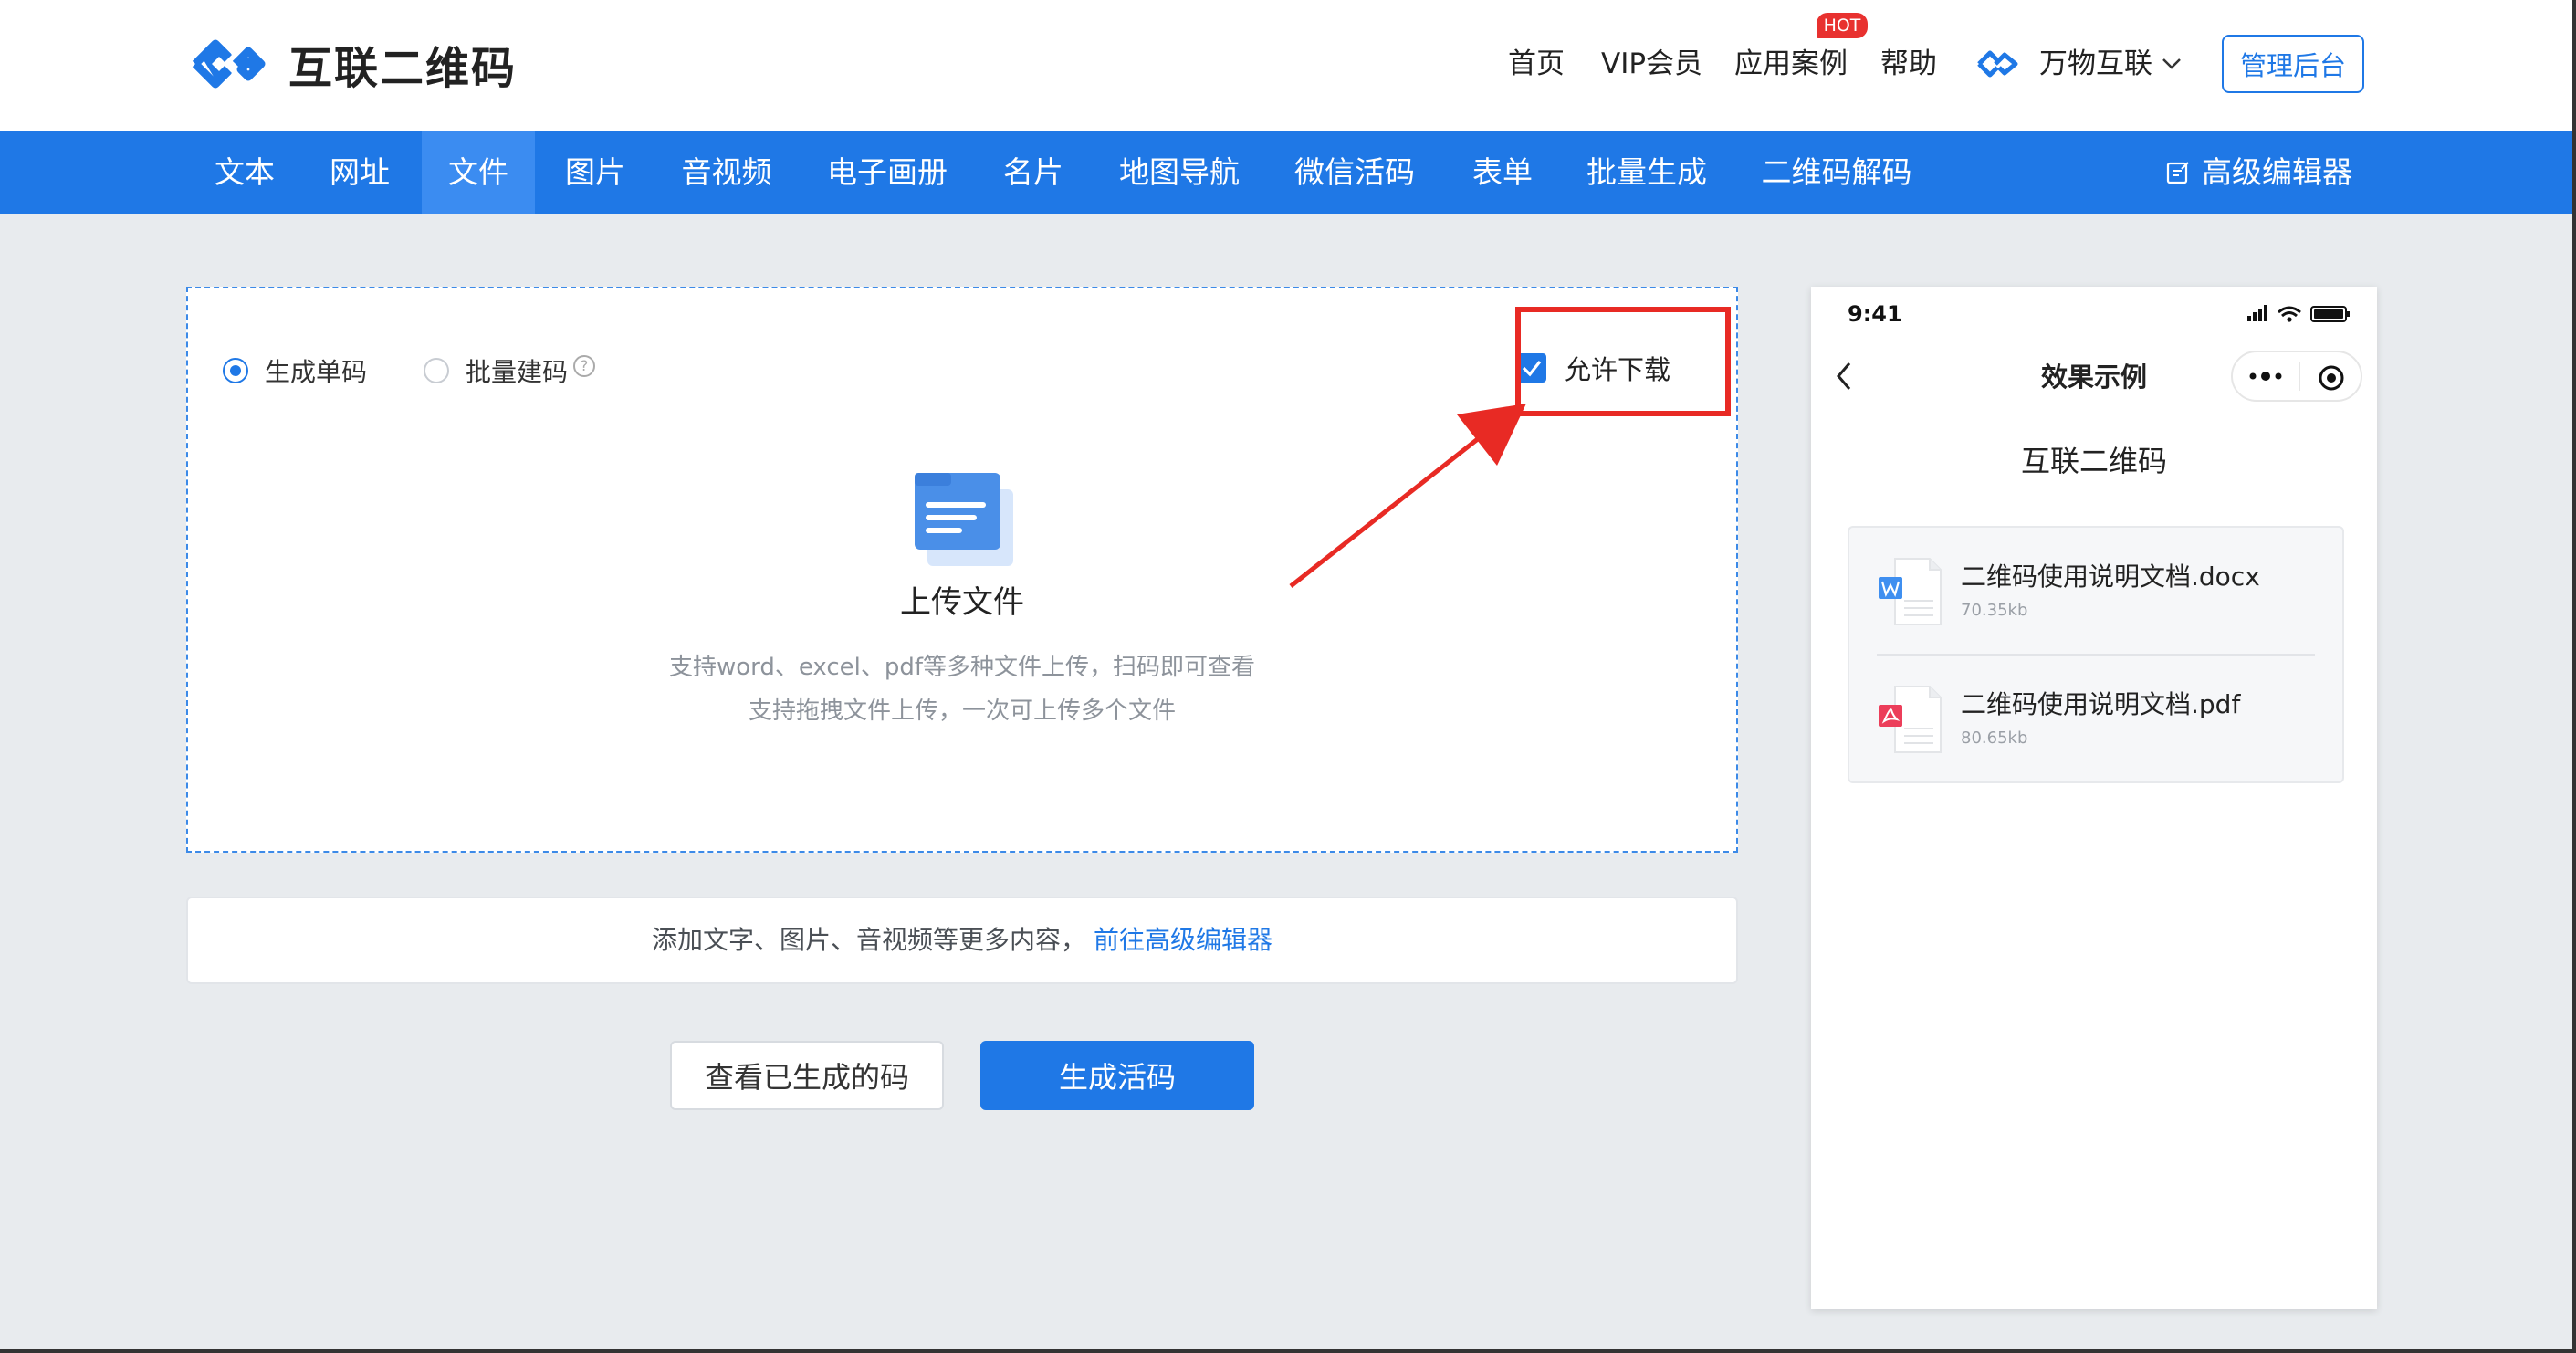 Image resolution: width=2576 pixels, height=1353 pixels. What do you see at coordinates (1837, 173) in the screenshot?
I see `tab-decode: 二维码解码` at bounding box center [1837, 173].